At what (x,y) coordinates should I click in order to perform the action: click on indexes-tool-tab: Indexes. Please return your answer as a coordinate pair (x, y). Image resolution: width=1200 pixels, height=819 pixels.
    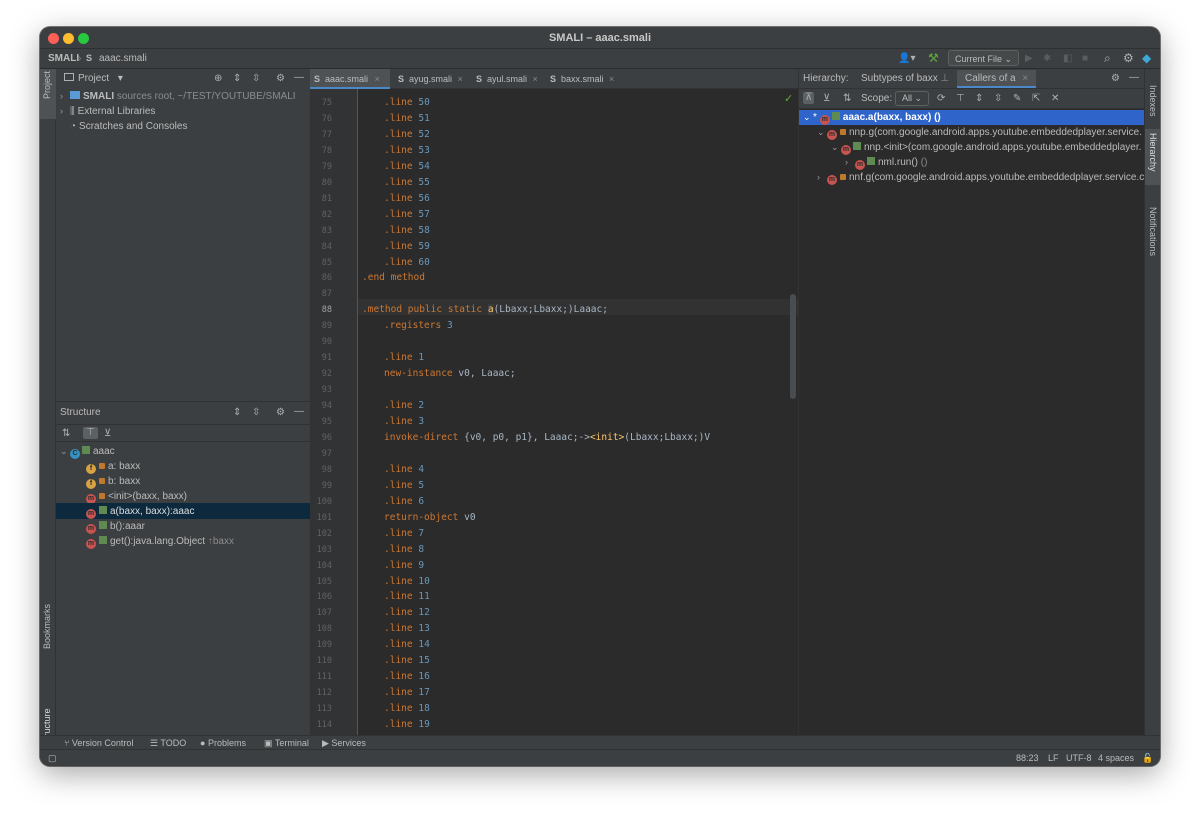
    Looking at the image, I should click on (1153, 101).